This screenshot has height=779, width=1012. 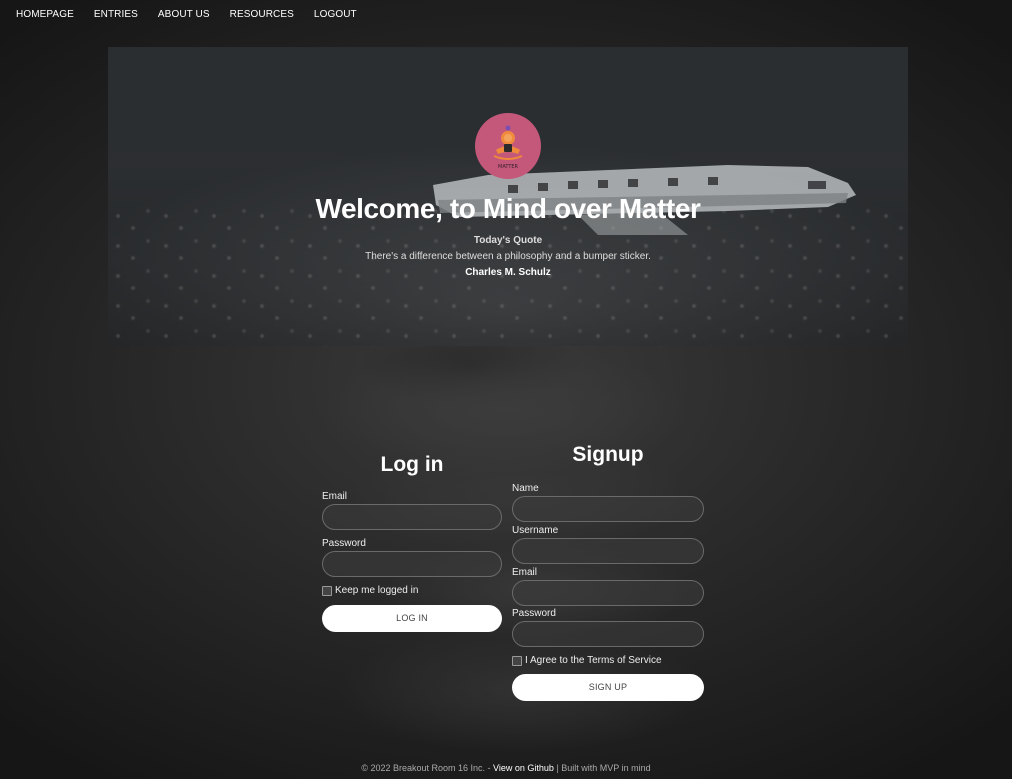 What do you see at coordinates (603, 768) in the screenshot?
I see `footer-suffix: | Built with MVP in mind` at bounding box center [603, 768].